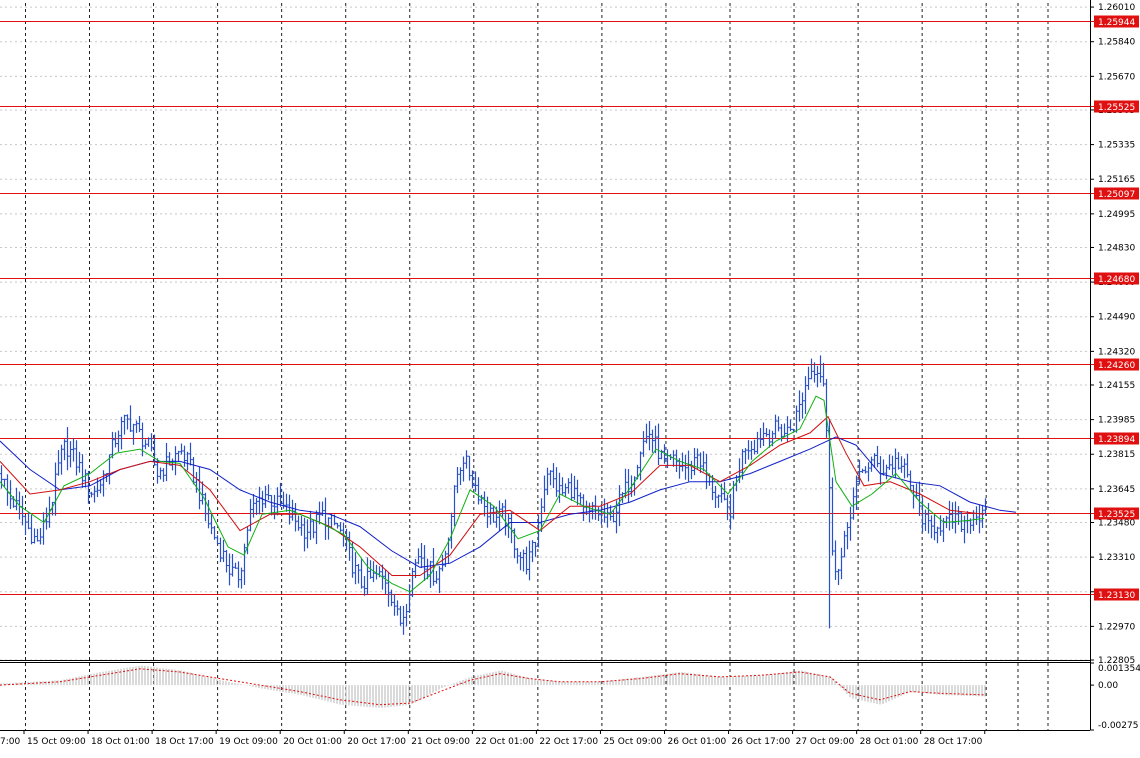 The image size is (1140, 758). Describe the element at coordinates (1116, 180) in the screenshot. I see `price-tick-label: 1.25165` at that location.